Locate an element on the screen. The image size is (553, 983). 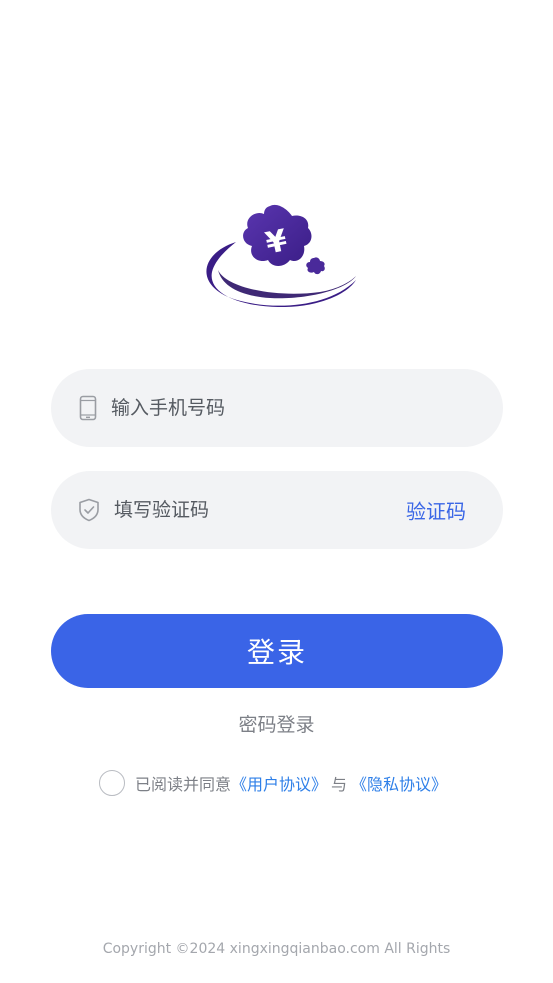
phone-field is located at coordinates (277, 408).